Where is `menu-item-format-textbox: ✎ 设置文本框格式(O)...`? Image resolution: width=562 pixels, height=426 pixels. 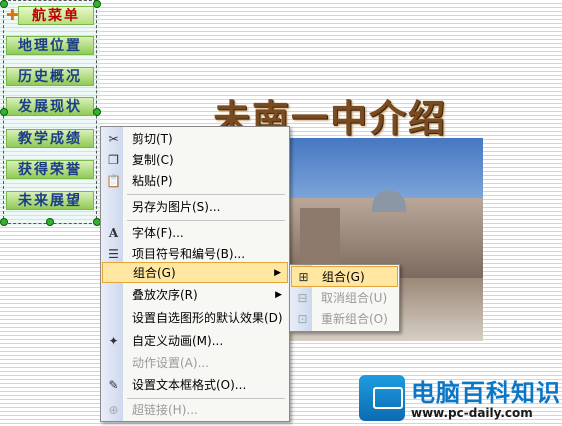 menu-item-format-textbox: ✎ 设置文本框格式(O)... is located at coordinates (195, 385).